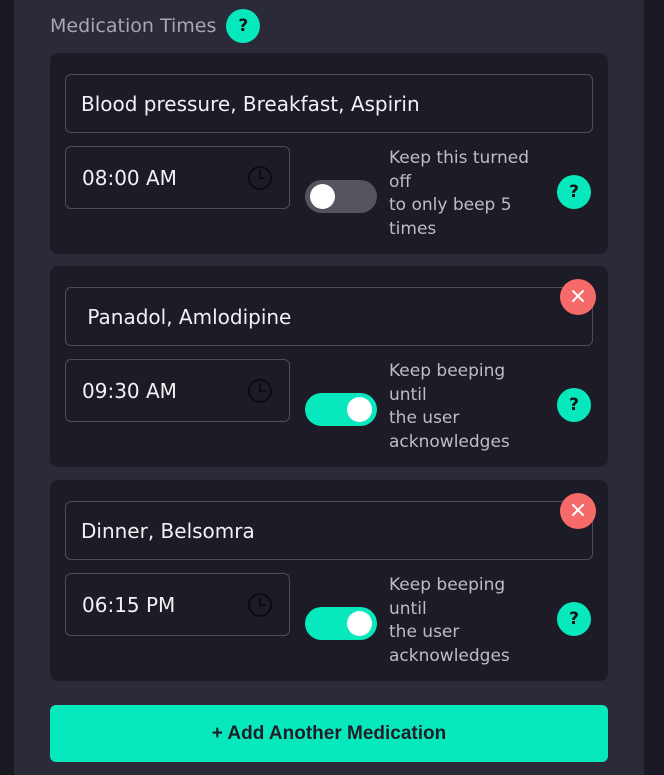  Describe the element at coordinates (329, 103) in the screenshot. I see `medication-name-input: Blood pressure, Breakfast, Aspirin` at that location.